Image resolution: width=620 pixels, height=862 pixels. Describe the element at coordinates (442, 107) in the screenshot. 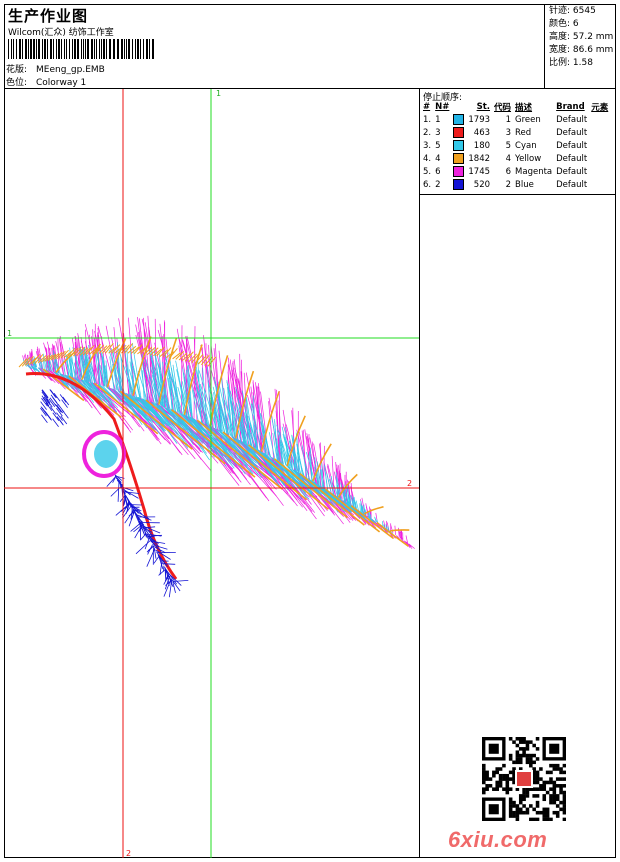

I see `col-number: N#` at that location.